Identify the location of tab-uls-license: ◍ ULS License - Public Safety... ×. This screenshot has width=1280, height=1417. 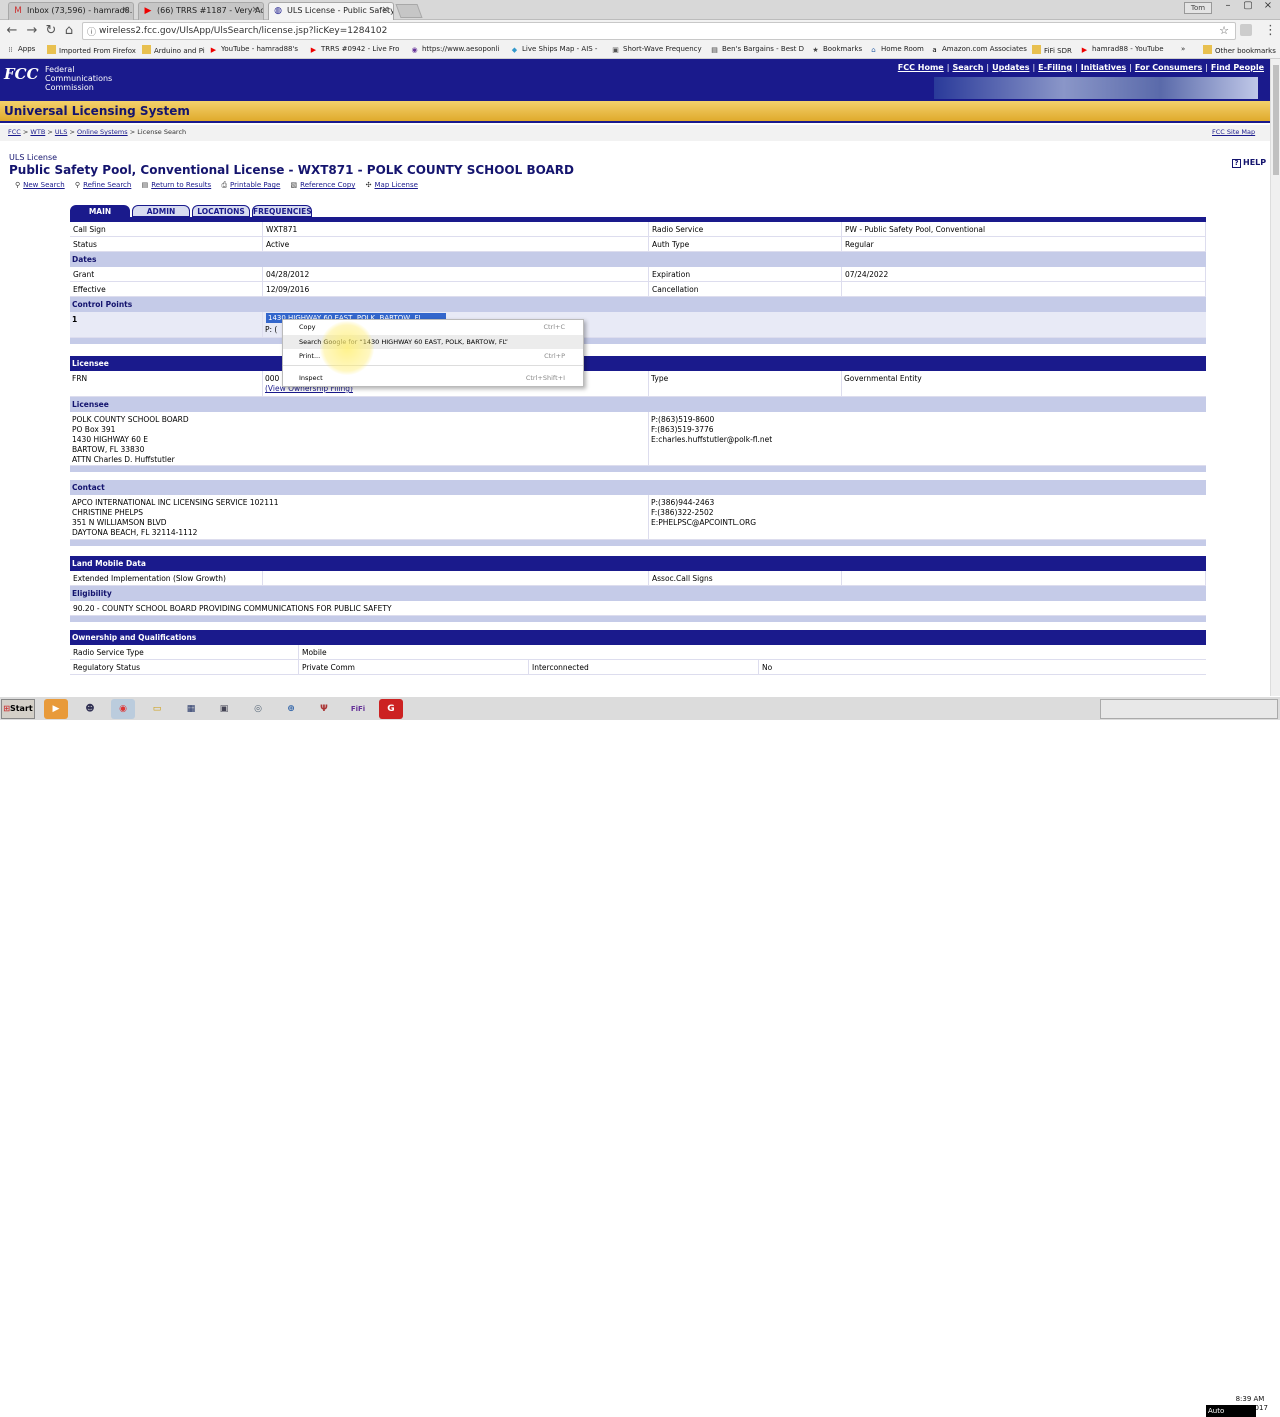
(331, 11).